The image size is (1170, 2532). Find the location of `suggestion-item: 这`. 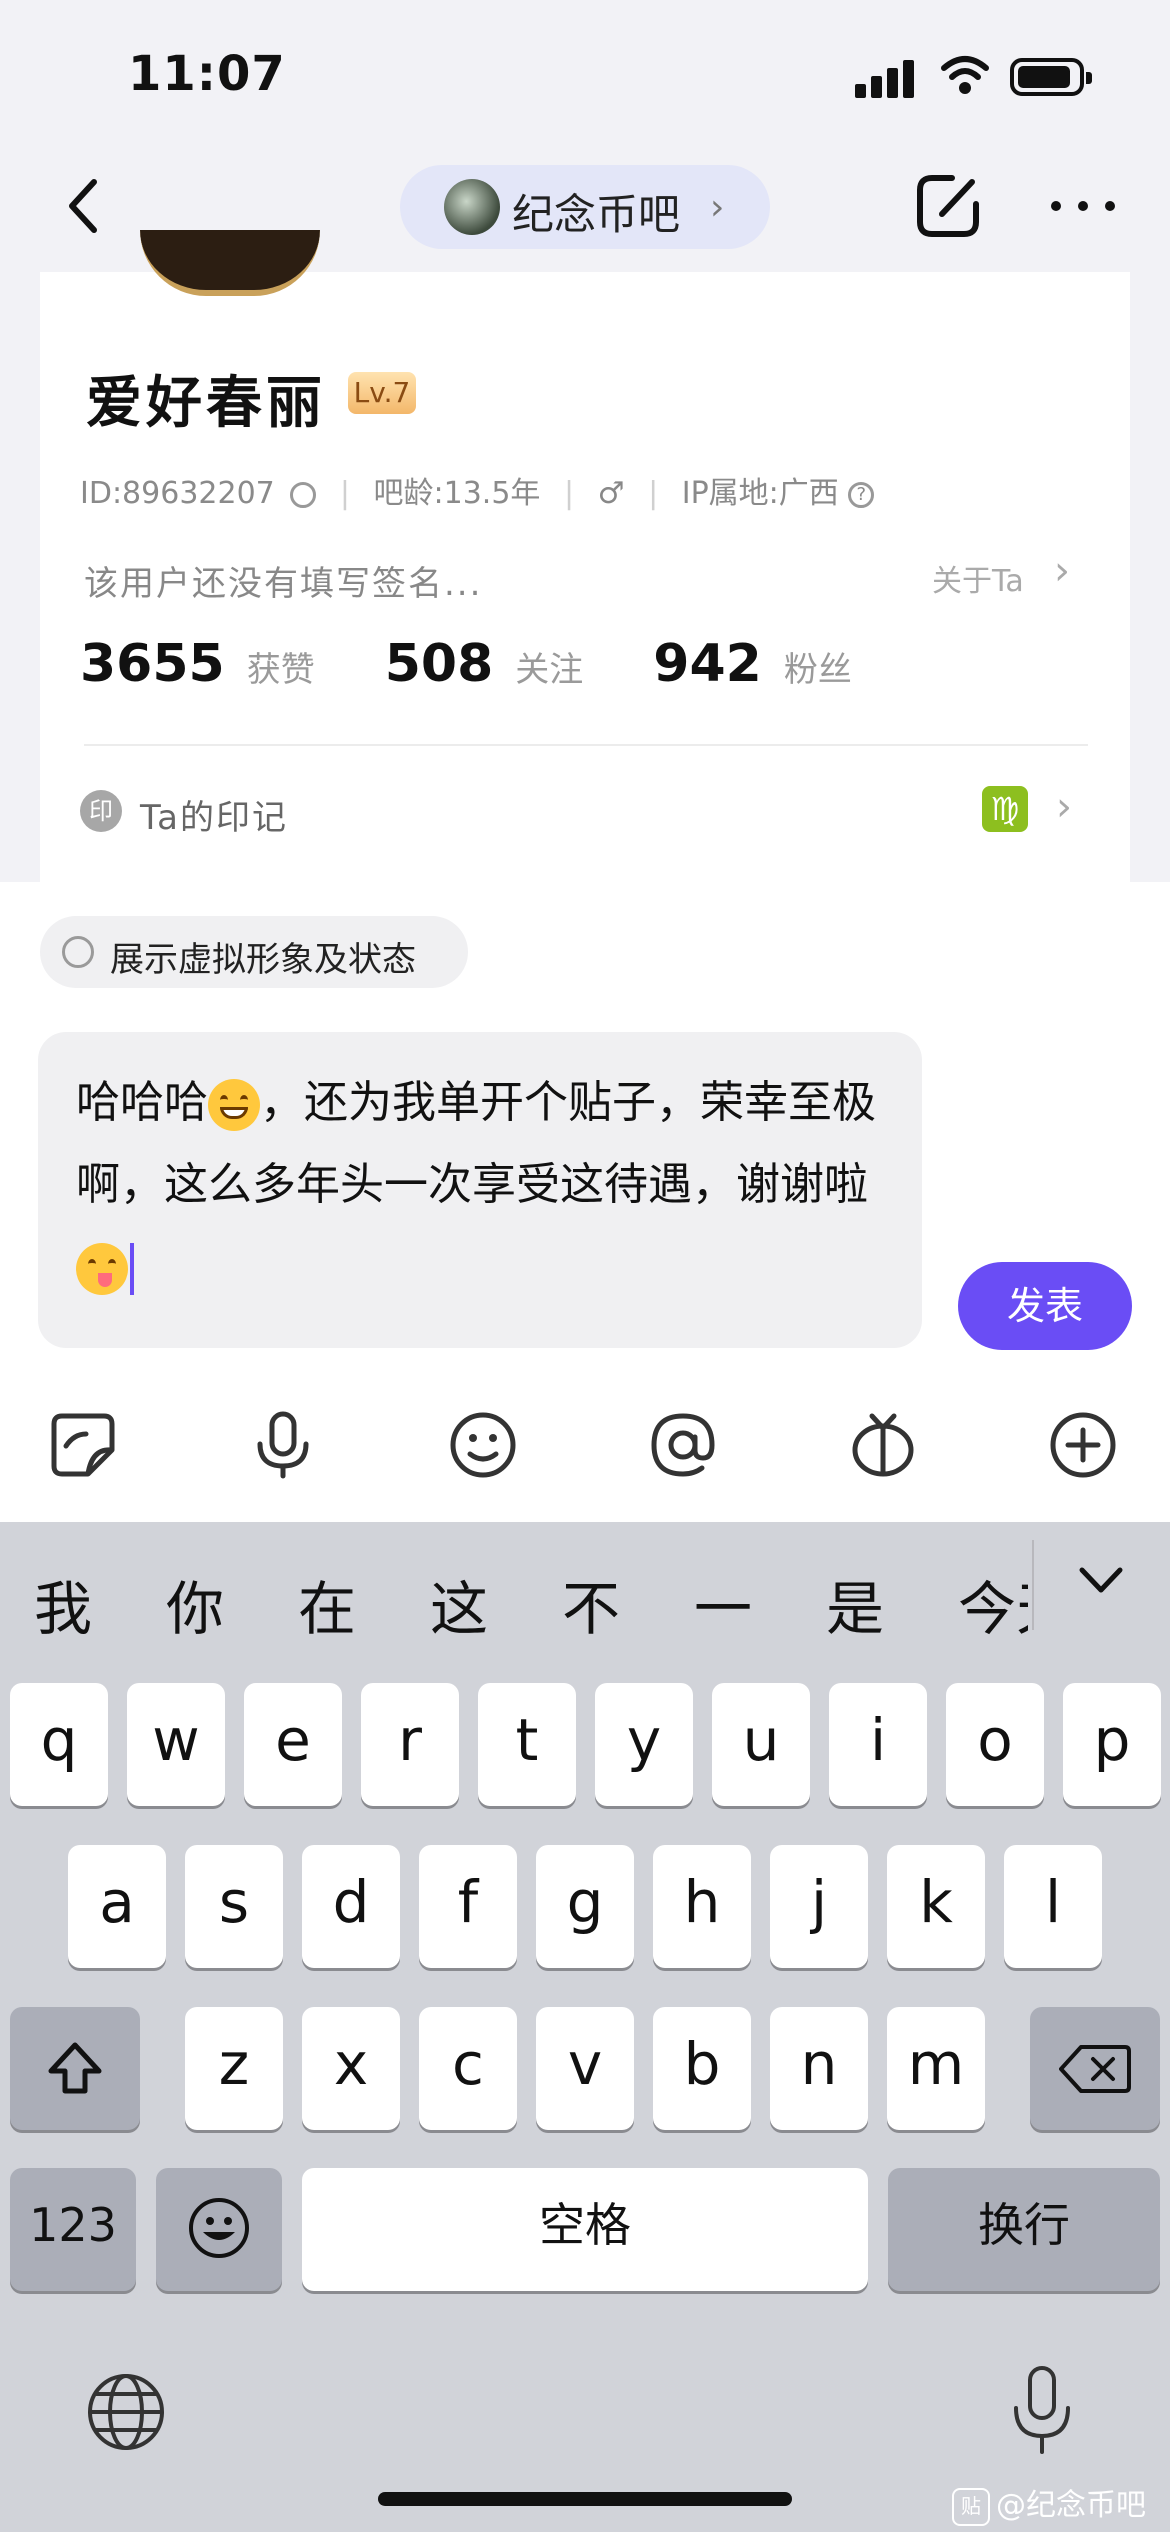

suggestion-item: 这 is located at coordinates (459, 1604).